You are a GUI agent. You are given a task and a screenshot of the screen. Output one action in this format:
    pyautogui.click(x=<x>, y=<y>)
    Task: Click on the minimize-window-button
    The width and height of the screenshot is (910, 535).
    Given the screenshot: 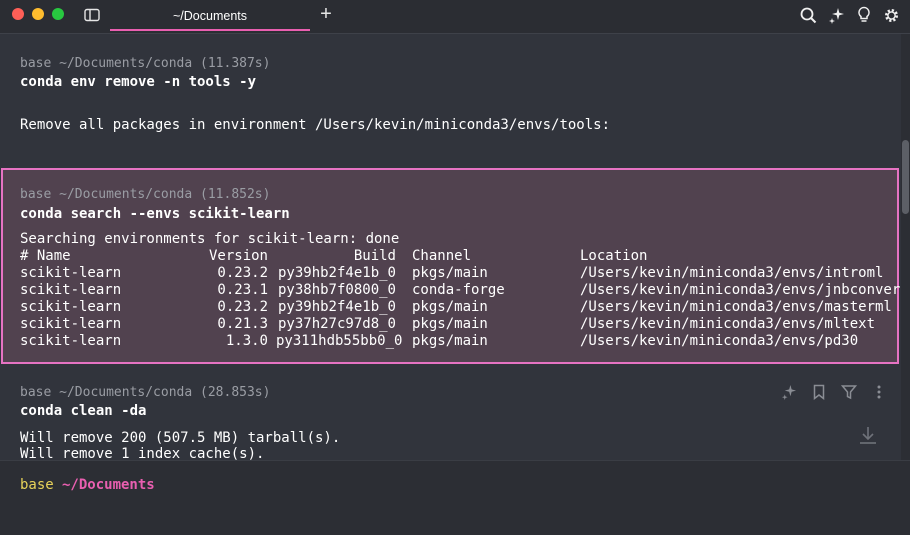 What is the action you would take?
    pyautogui.click(x=38, y=14)
    